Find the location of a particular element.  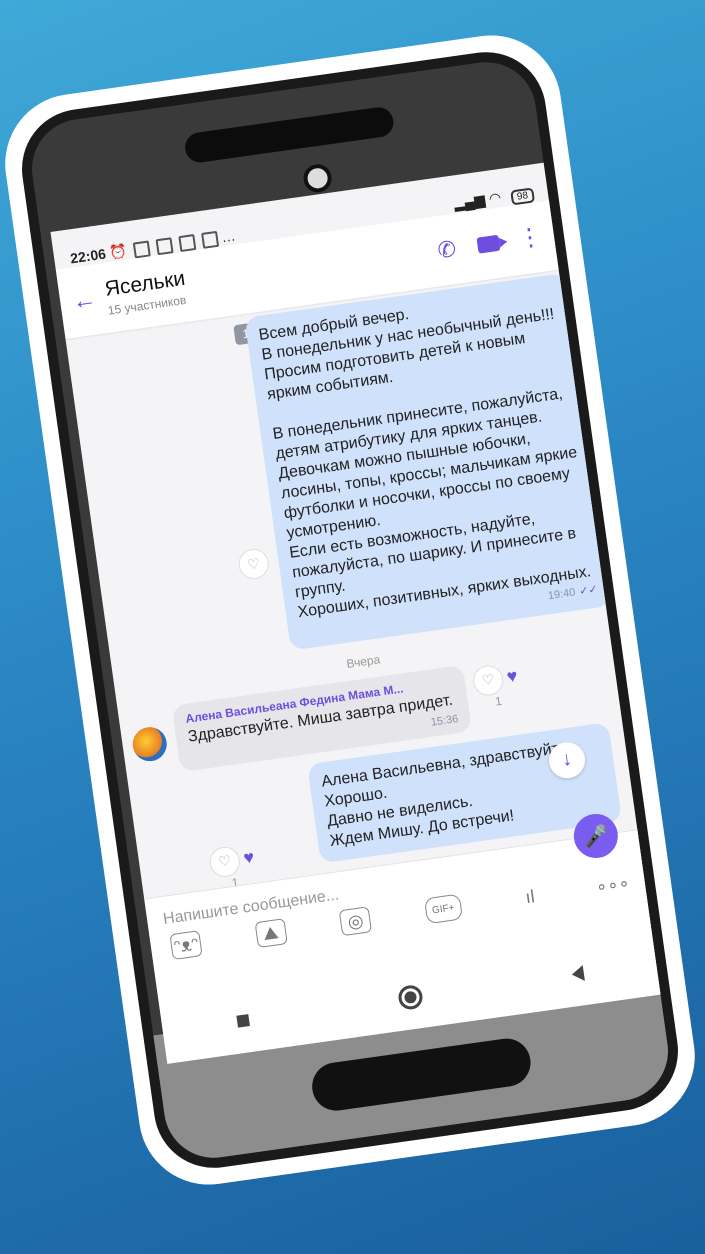

home-button is located at coordinates (410, 997).